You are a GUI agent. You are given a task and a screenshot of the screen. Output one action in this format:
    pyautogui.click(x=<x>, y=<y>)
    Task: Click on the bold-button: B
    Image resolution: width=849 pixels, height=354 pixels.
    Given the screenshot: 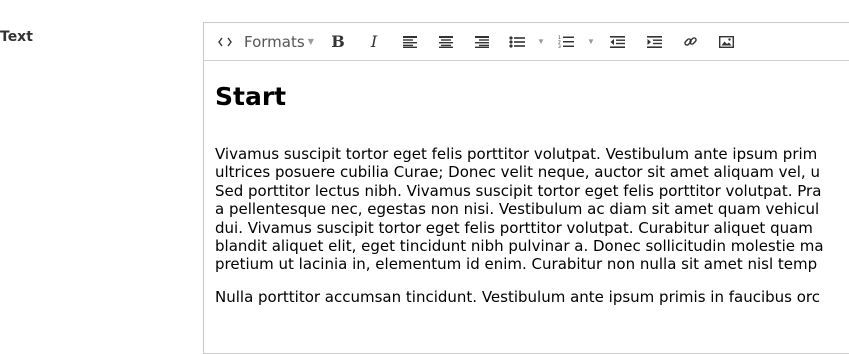 What is the action you would take?
    pyautogui.click(x=338, y=42)
    